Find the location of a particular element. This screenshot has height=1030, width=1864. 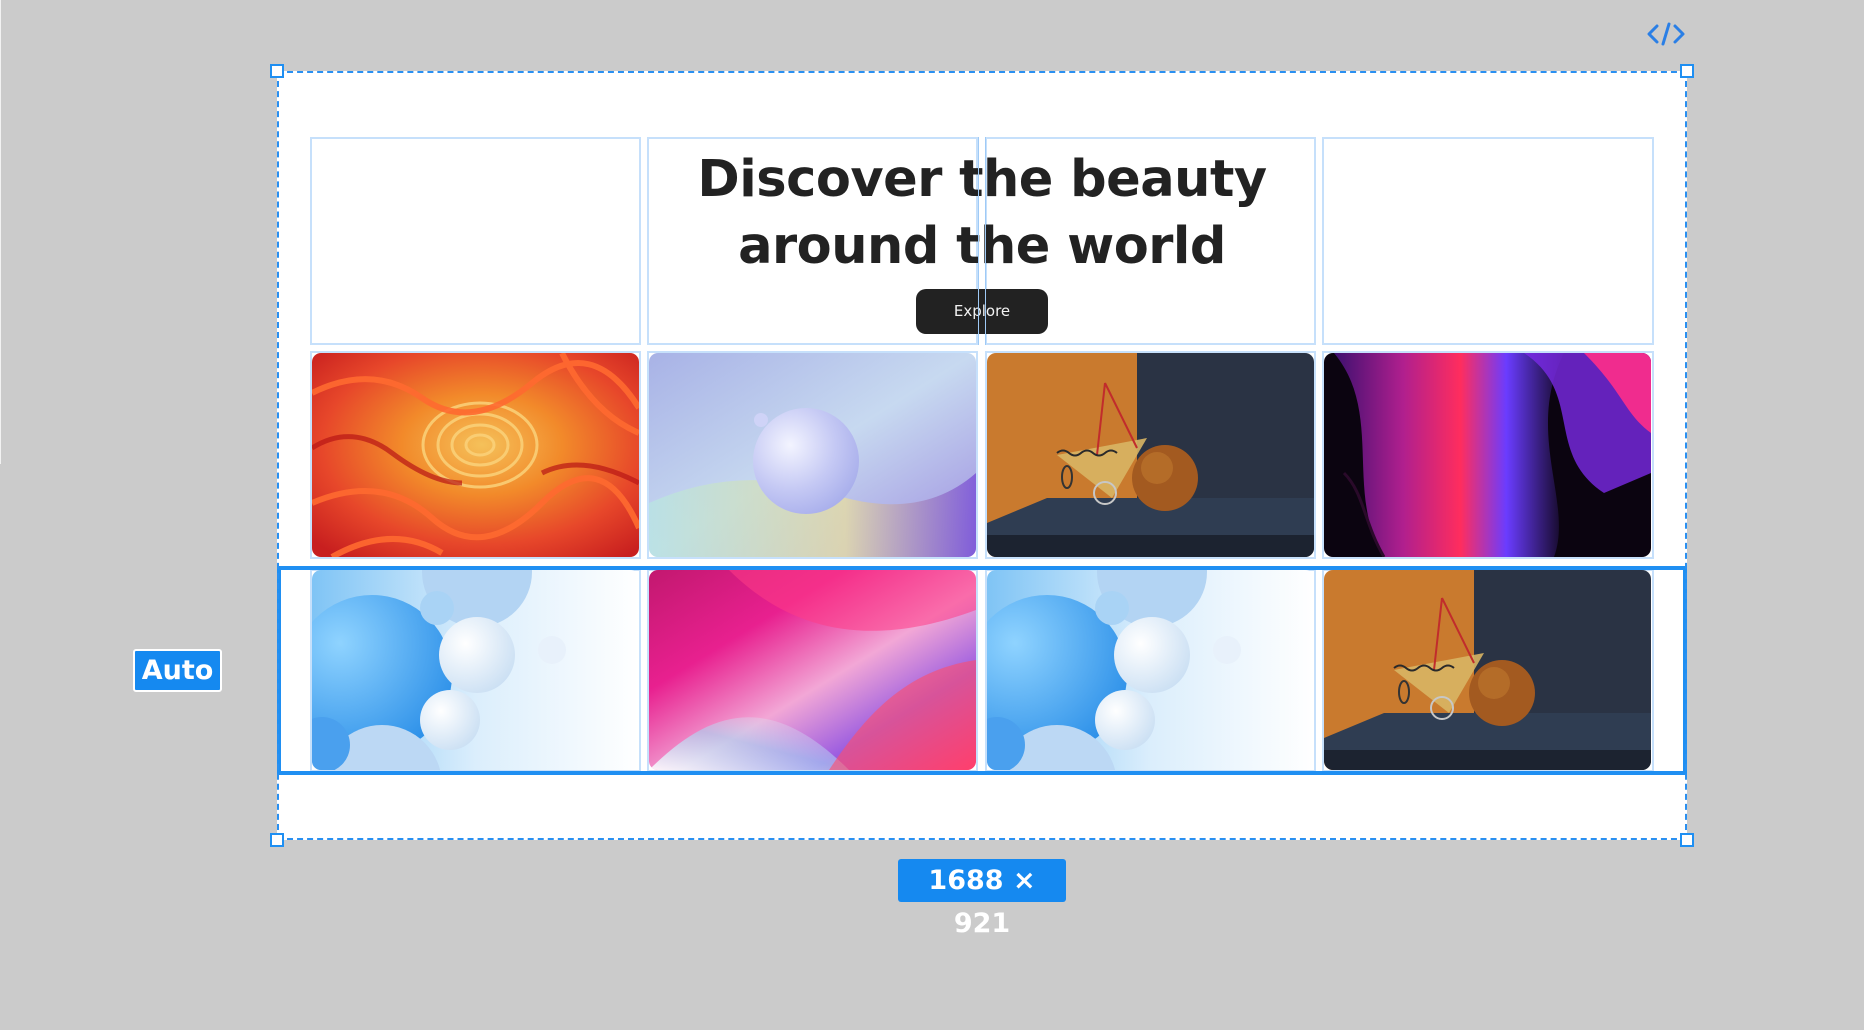

frame-size-badge: 1688 × 921 is located at coordinates (982, 899).